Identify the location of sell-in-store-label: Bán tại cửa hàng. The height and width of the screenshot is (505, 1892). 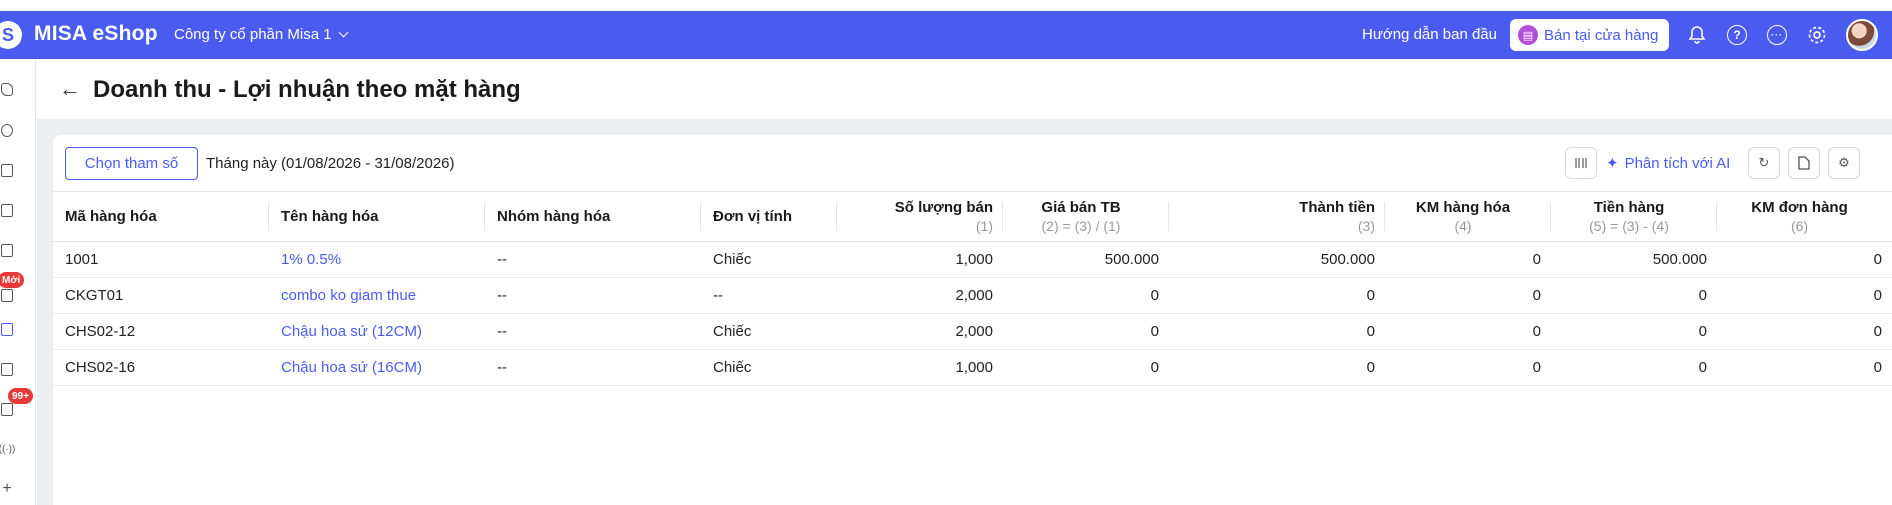
(1601, 35).